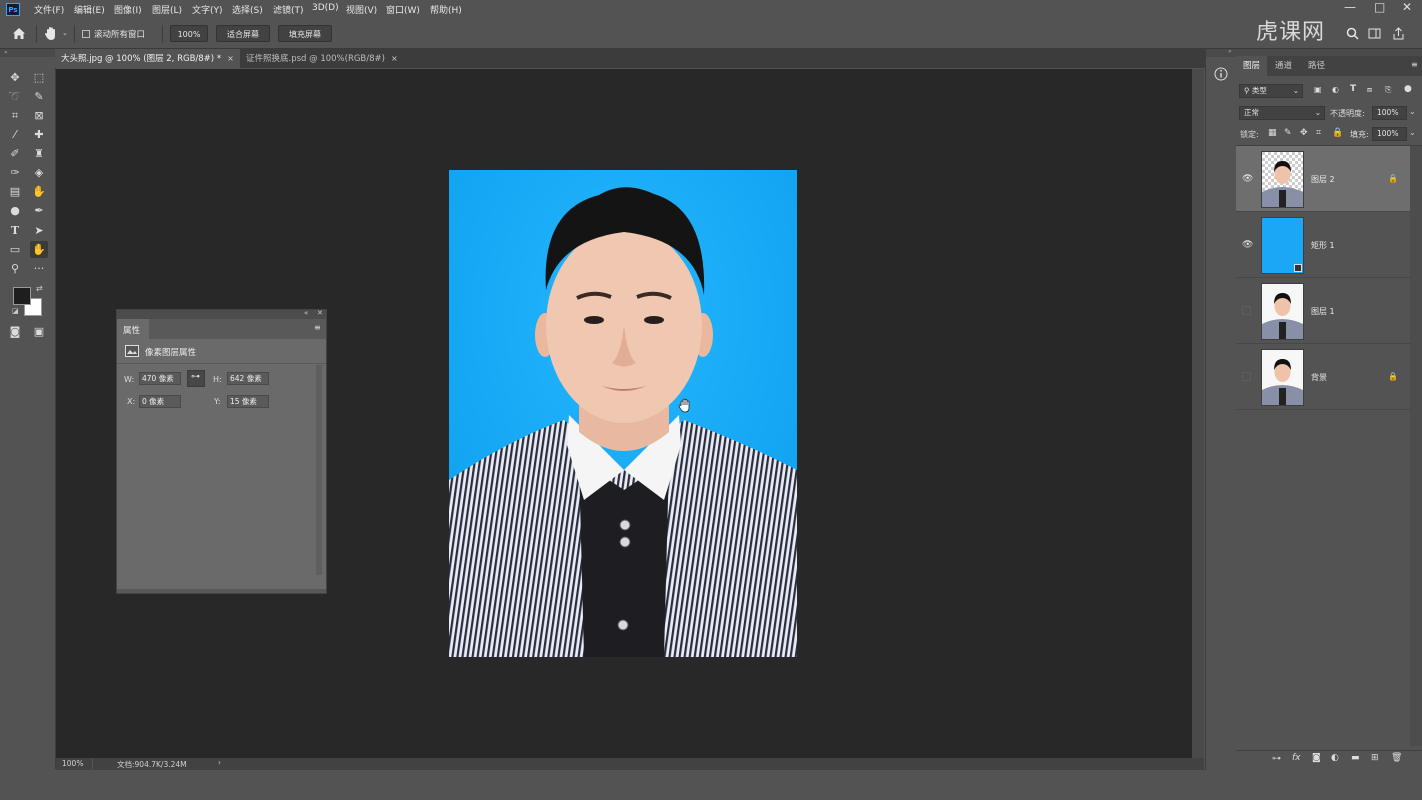 This screenshot has width=1422, height=800. I want to click on marquee-tool-icon: ⬚, so click(39, 77).